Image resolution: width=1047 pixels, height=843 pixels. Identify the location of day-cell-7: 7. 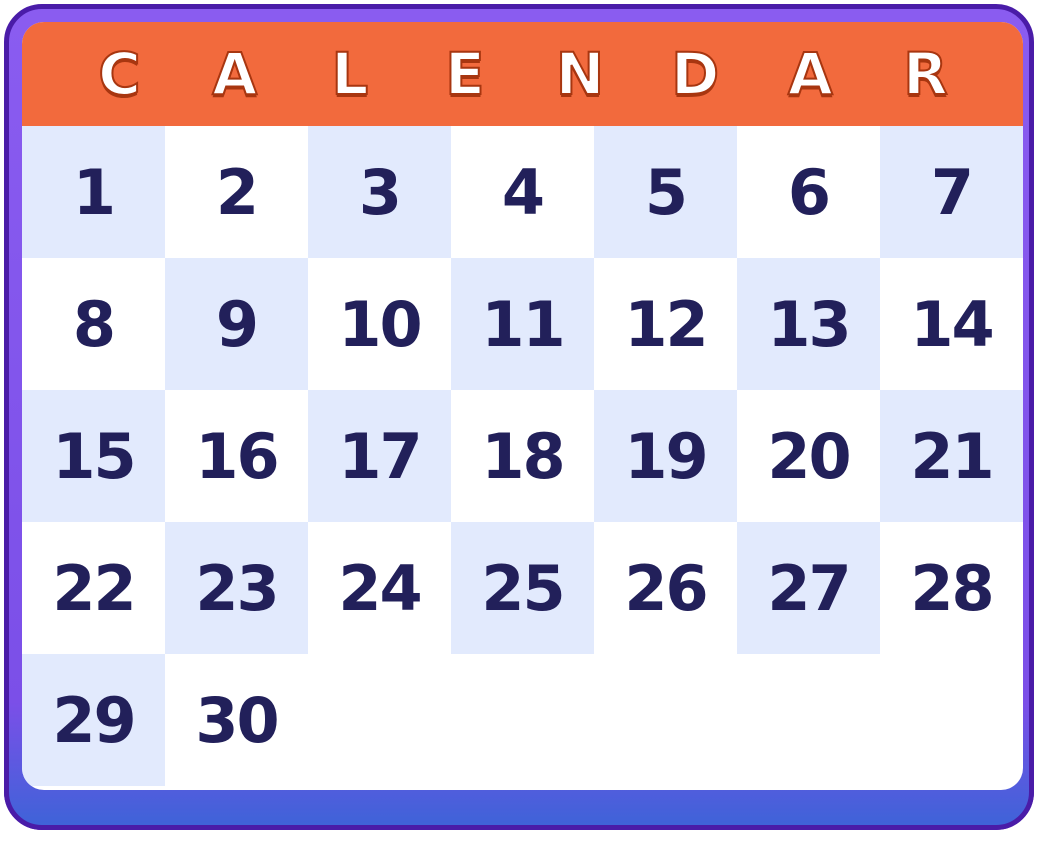
(951, 192).